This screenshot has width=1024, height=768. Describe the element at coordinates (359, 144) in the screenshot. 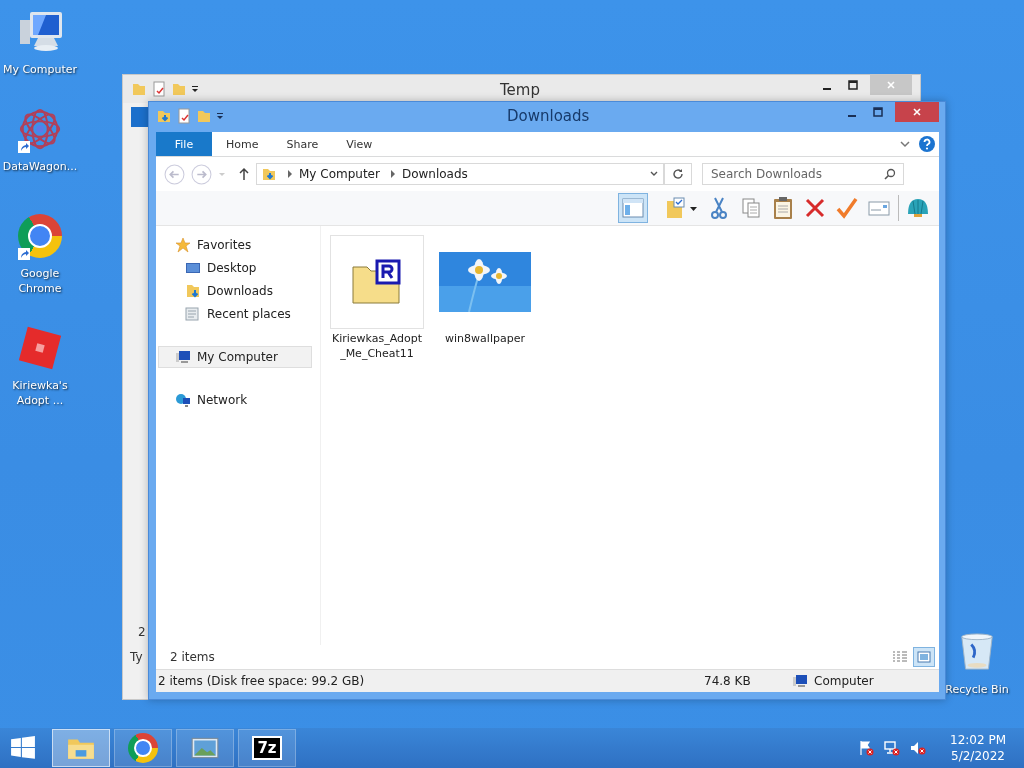

I see `ribbon-tab: View` at that location.